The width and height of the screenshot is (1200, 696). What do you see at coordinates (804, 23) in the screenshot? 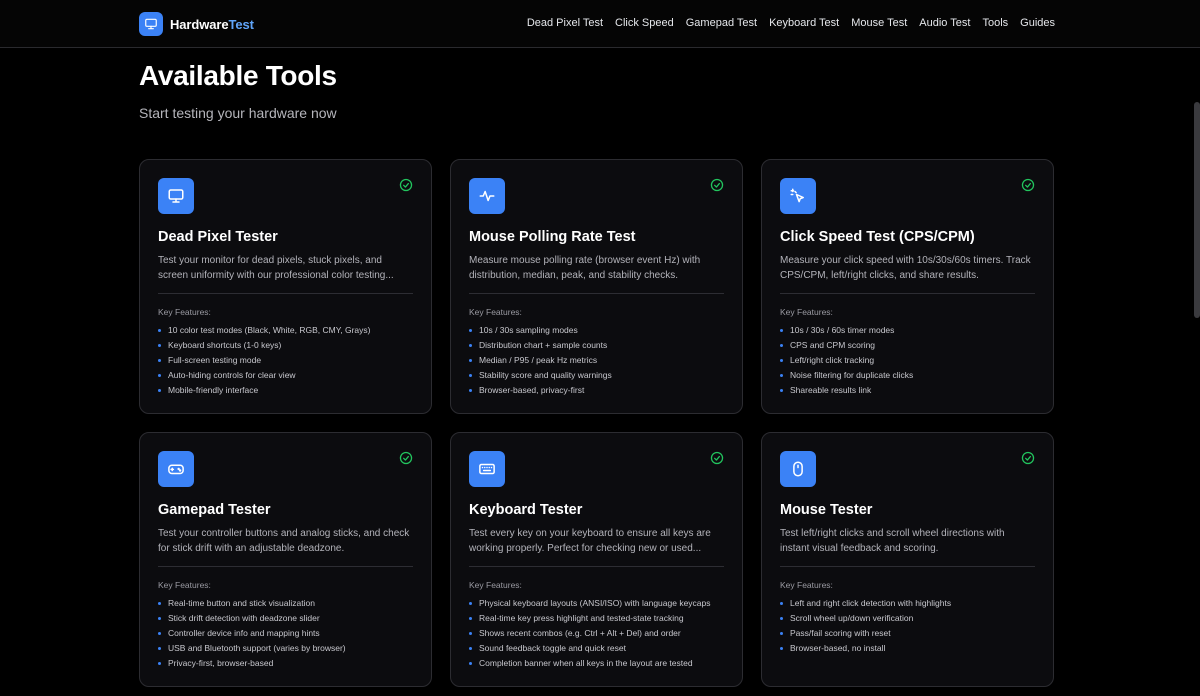
I see `nav-keyboard-test: Keyboard Test` at bounding box center [804, 23].